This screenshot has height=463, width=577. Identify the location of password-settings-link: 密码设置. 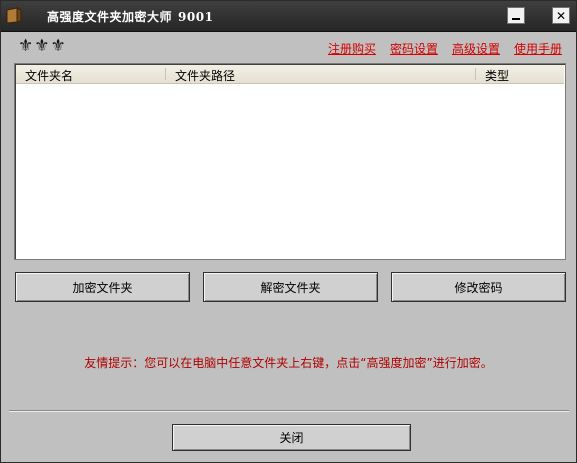
(414, 48).